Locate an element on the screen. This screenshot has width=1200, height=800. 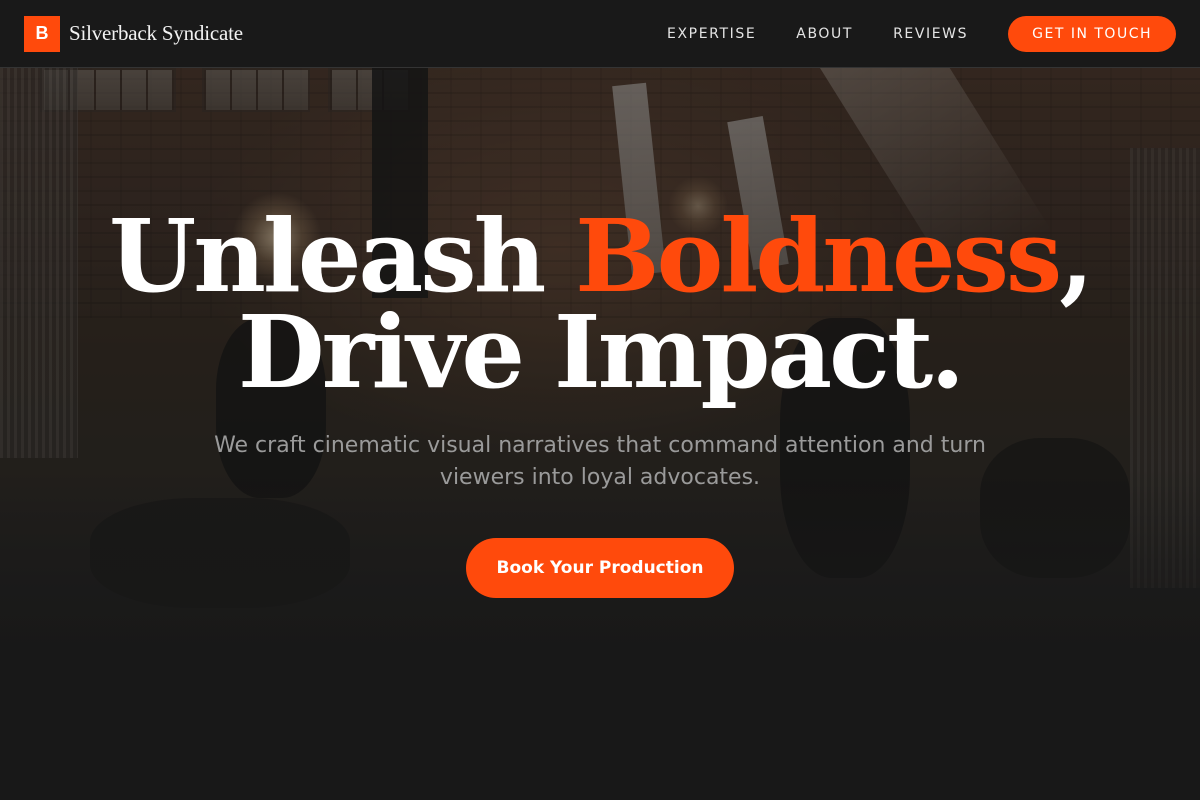
nav-link-reviews: REVIEWS is located at coordinates (930, 34).